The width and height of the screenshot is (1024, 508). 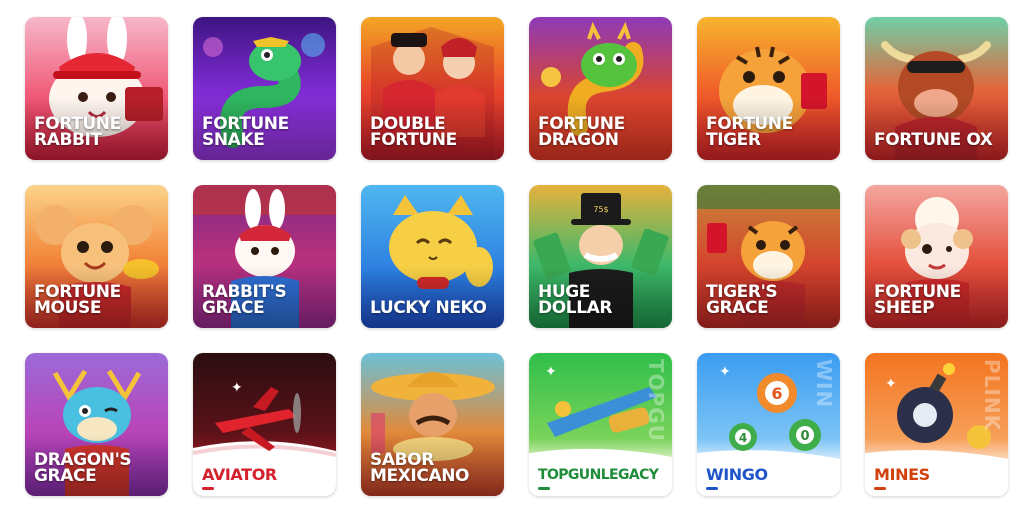 I want to click on game-tile-aviator: ✦ AVIATOR, so click(x=264, y=424).